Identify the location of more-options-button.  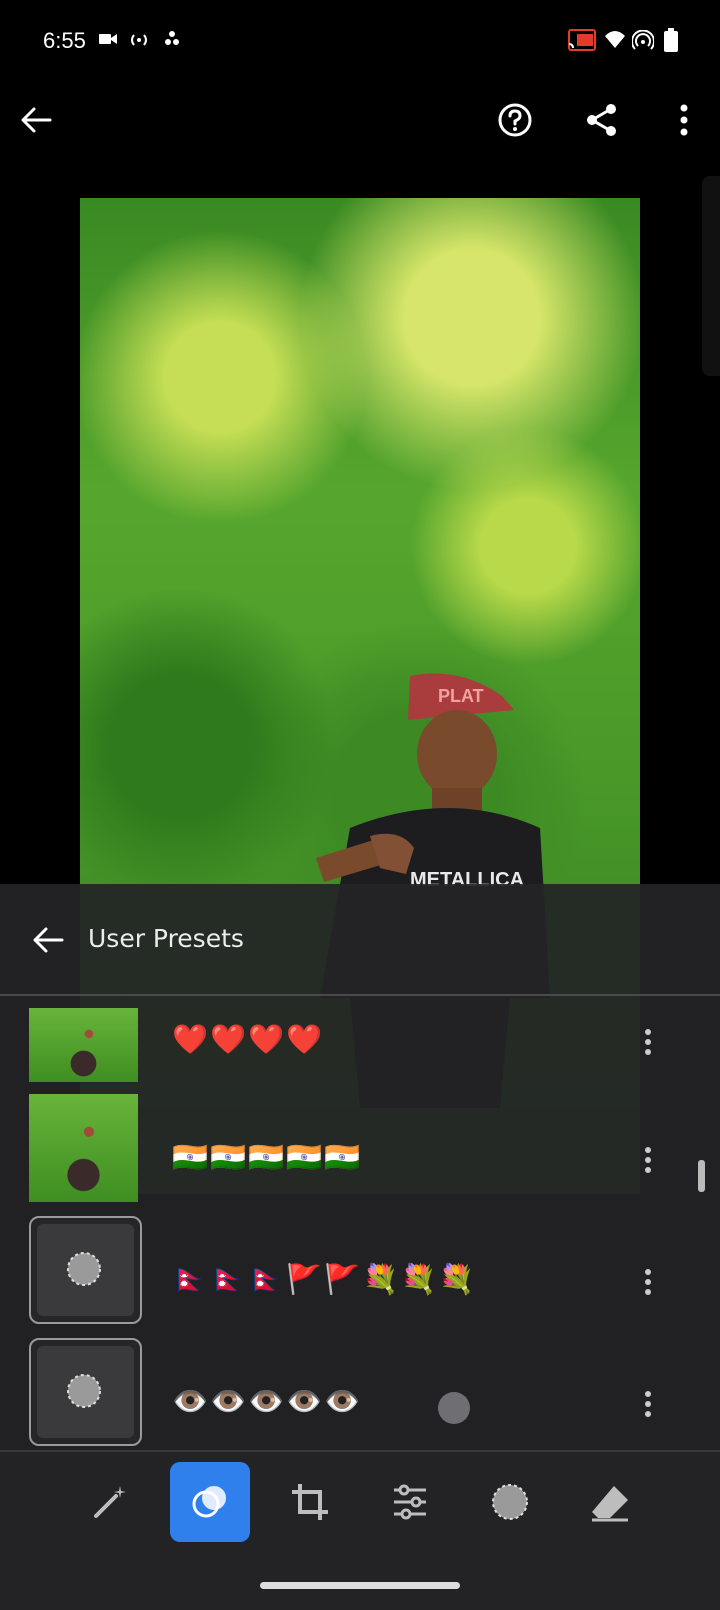
(684, 120).